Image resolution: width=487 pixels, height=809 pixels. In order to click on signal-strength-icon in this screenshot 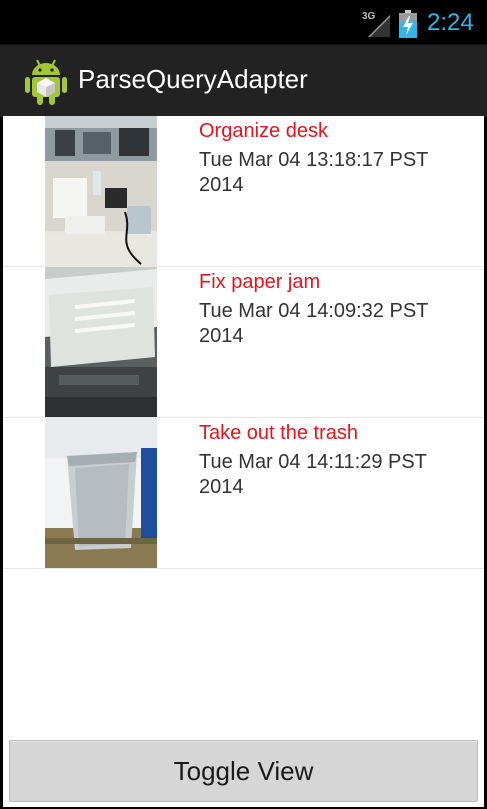, I will do `click(379, 26)`.